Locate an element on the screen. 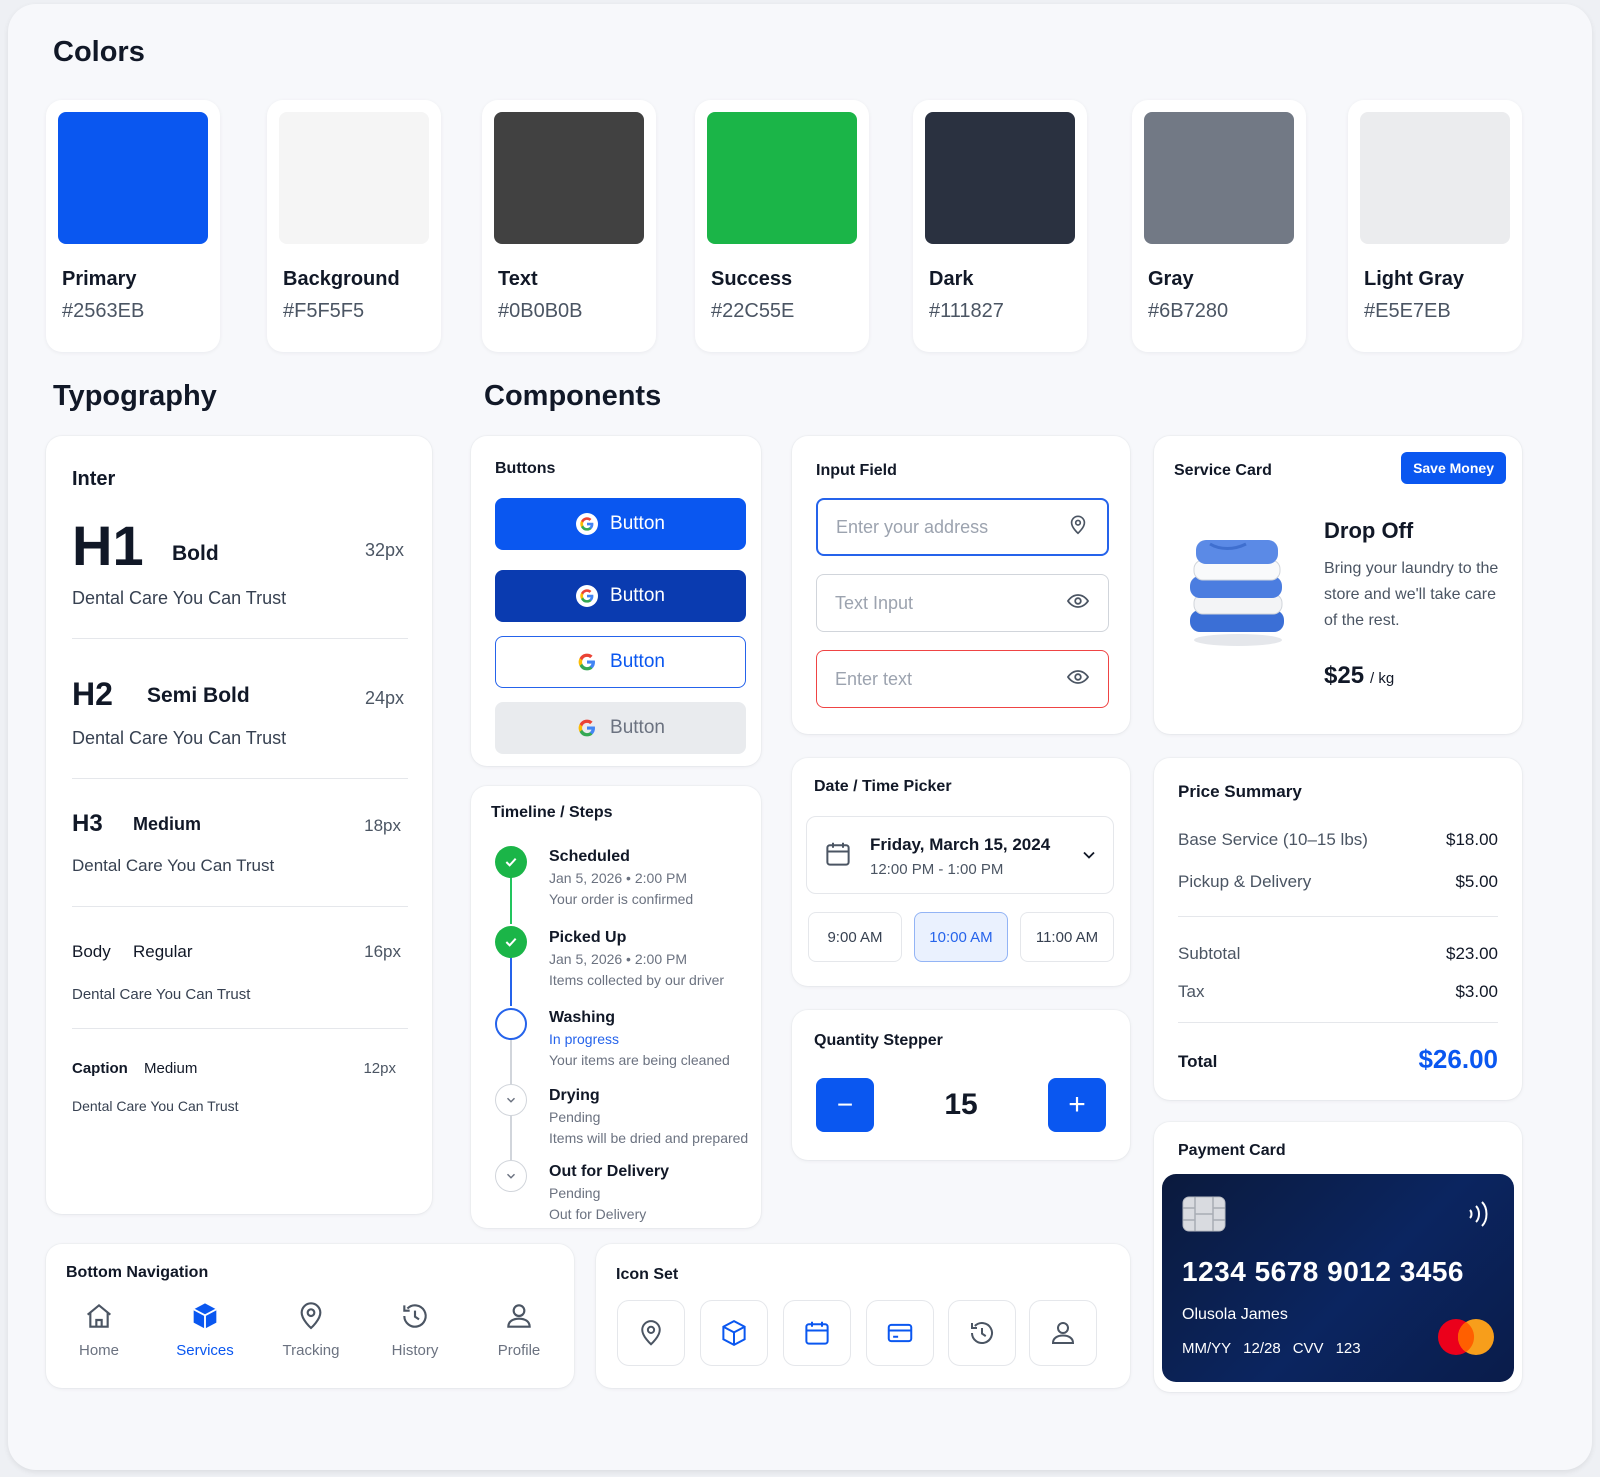 Image resolution: width=1600 pixels, height=1477 pixels. nav-item-tracking: Tracking is located at coordinates (311, 1329).